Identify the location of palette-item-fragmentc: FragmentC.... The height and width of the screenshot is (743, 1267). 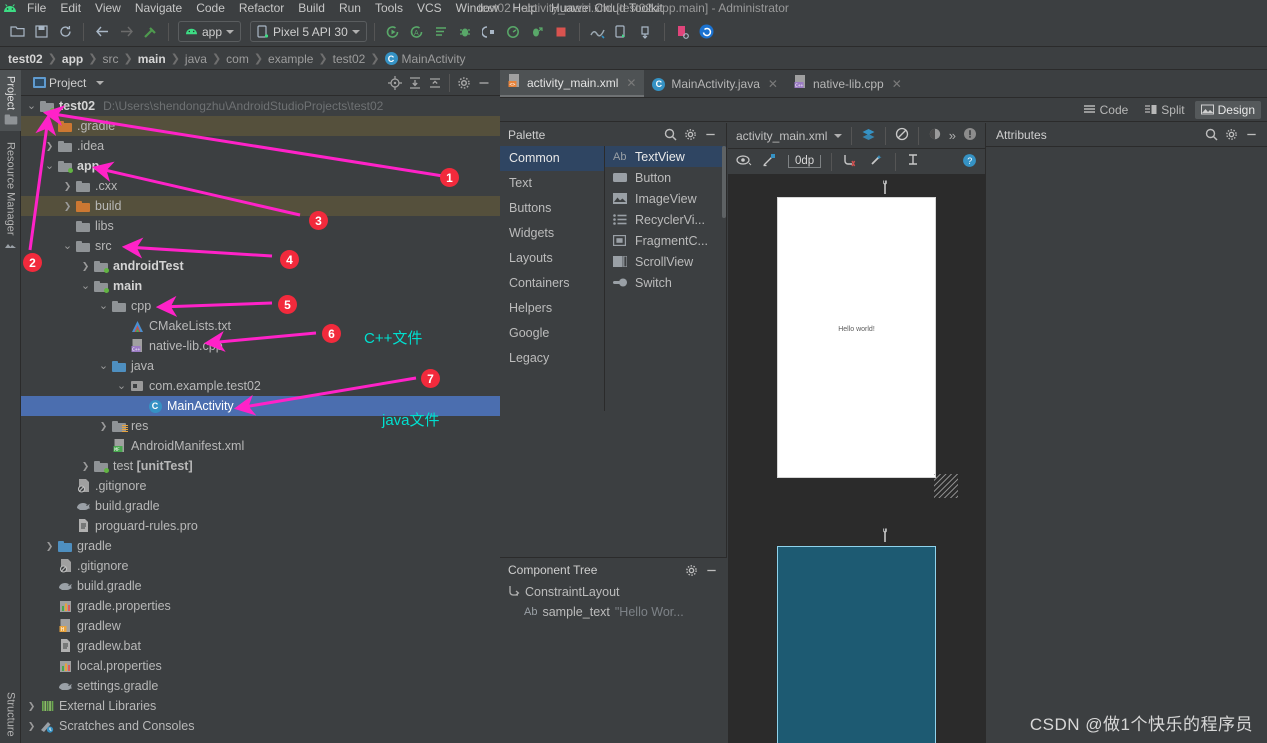
(665, 240).